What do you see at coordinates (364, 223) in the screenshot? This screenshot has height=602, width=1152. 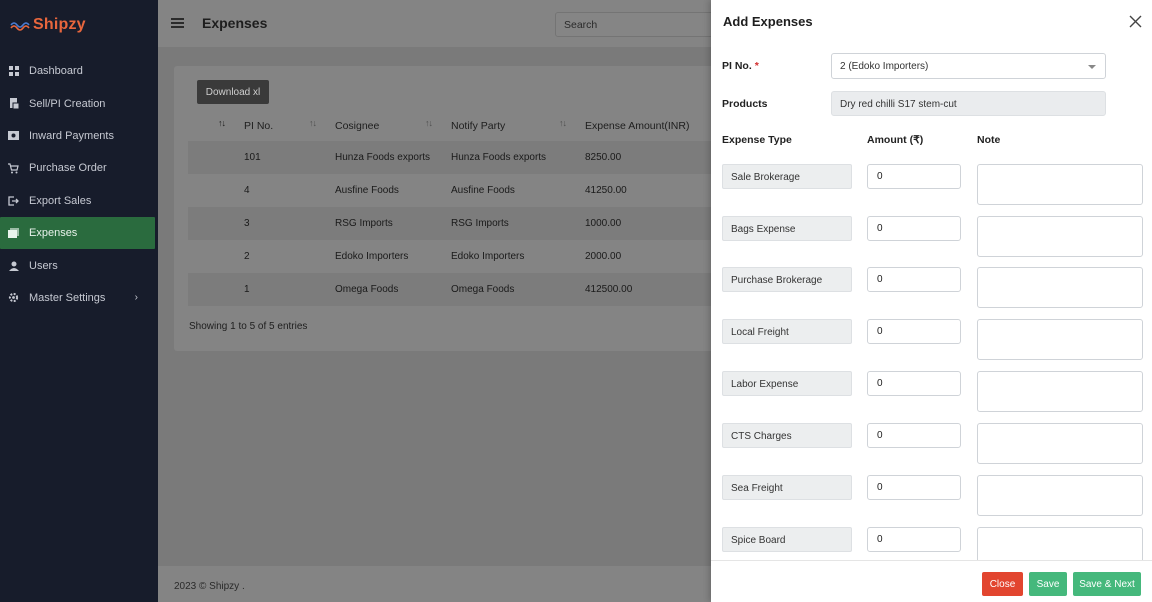 I see `cell-consignee: RSG Imports` at bounding box center [364, 223].